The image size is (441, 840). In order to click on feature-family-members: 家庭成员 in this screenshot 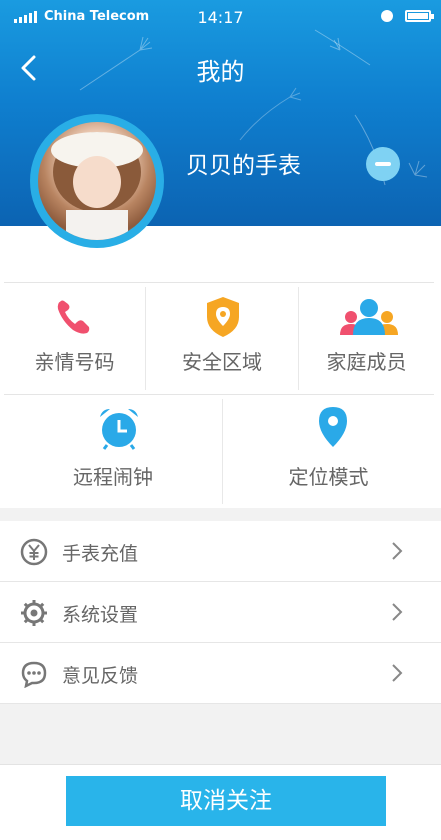, I will do `click(366, 338)`.